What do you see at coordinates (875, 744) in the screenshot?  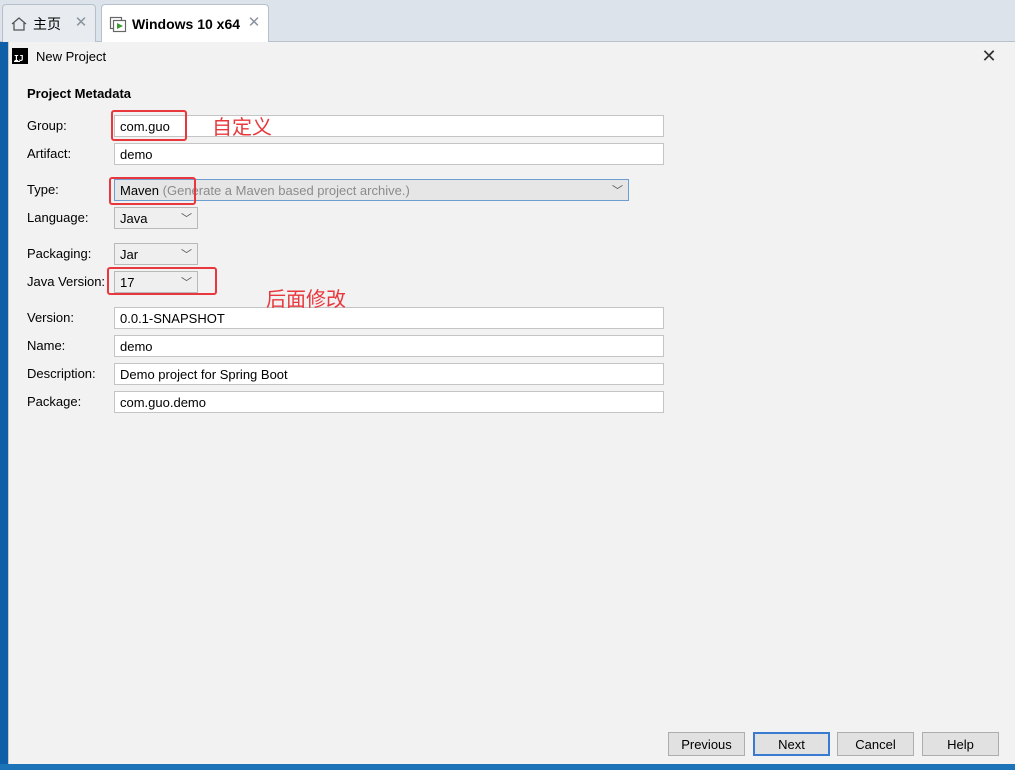 I see `cancel-button: Cancel` at bounding box center [875, 744].